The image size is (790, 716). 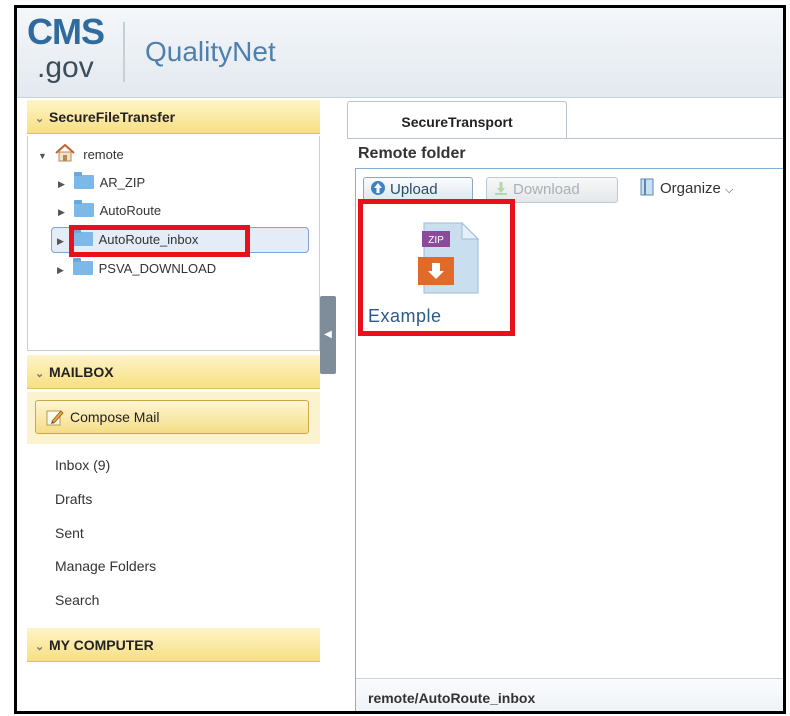 I want to click on chevron-down-icon: ⌵, so click(x=729, y=190).